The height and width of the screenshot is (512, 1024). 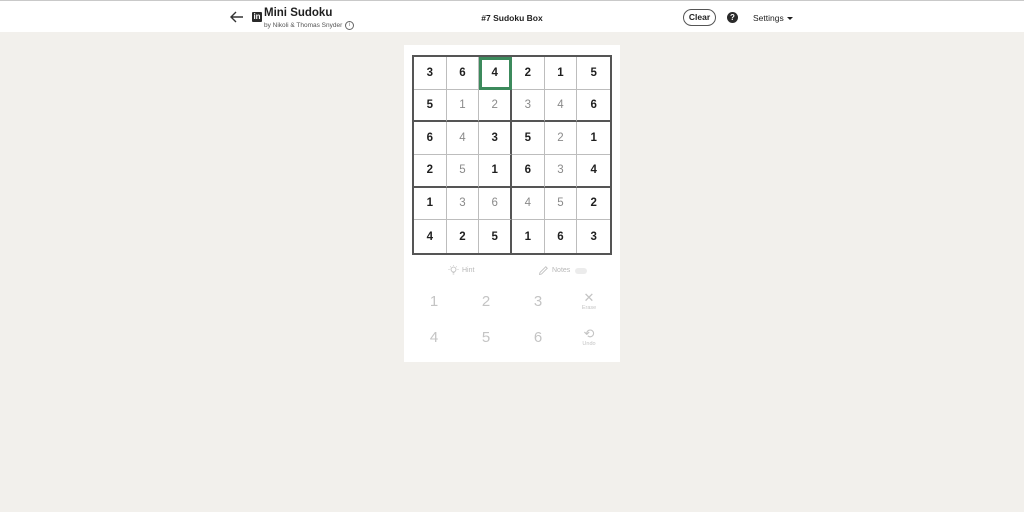 I want to click on hint-button: Hint, so click(x=461, y=270).